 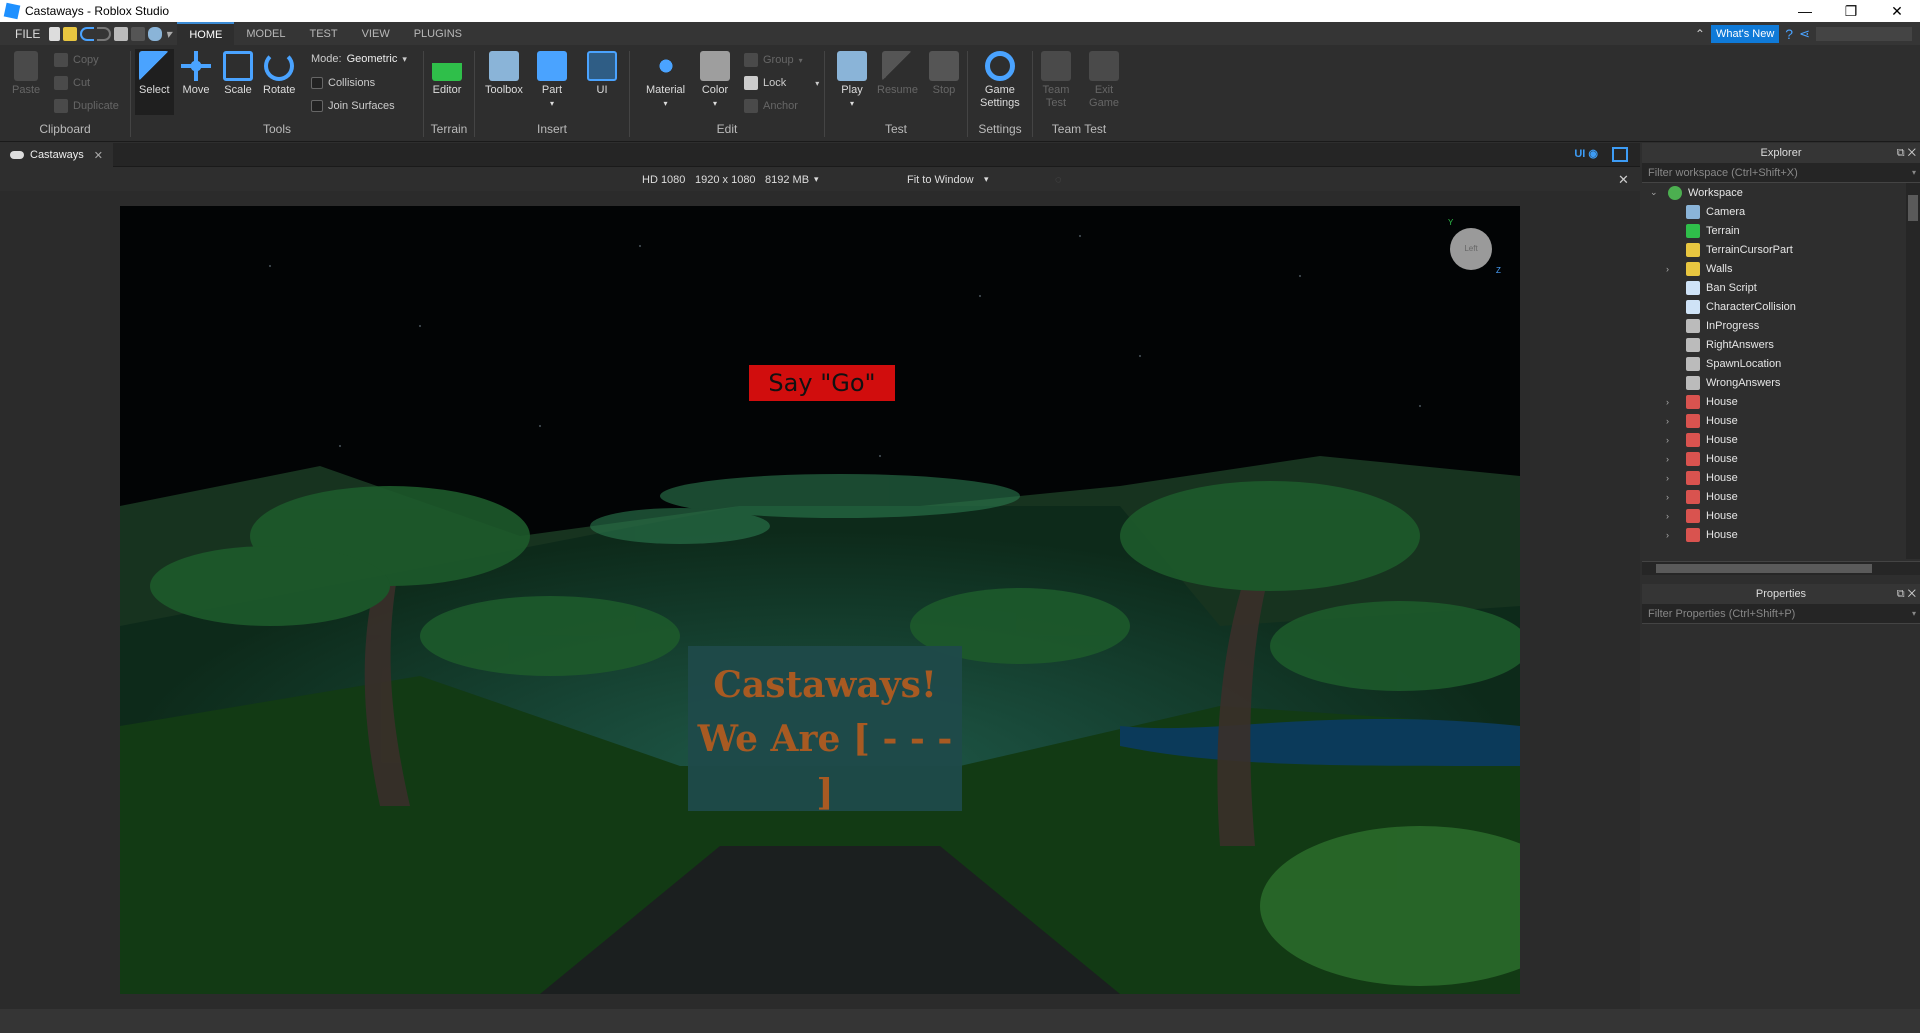 I want to click on scale-button: Scale, so click(x=238, y=74).